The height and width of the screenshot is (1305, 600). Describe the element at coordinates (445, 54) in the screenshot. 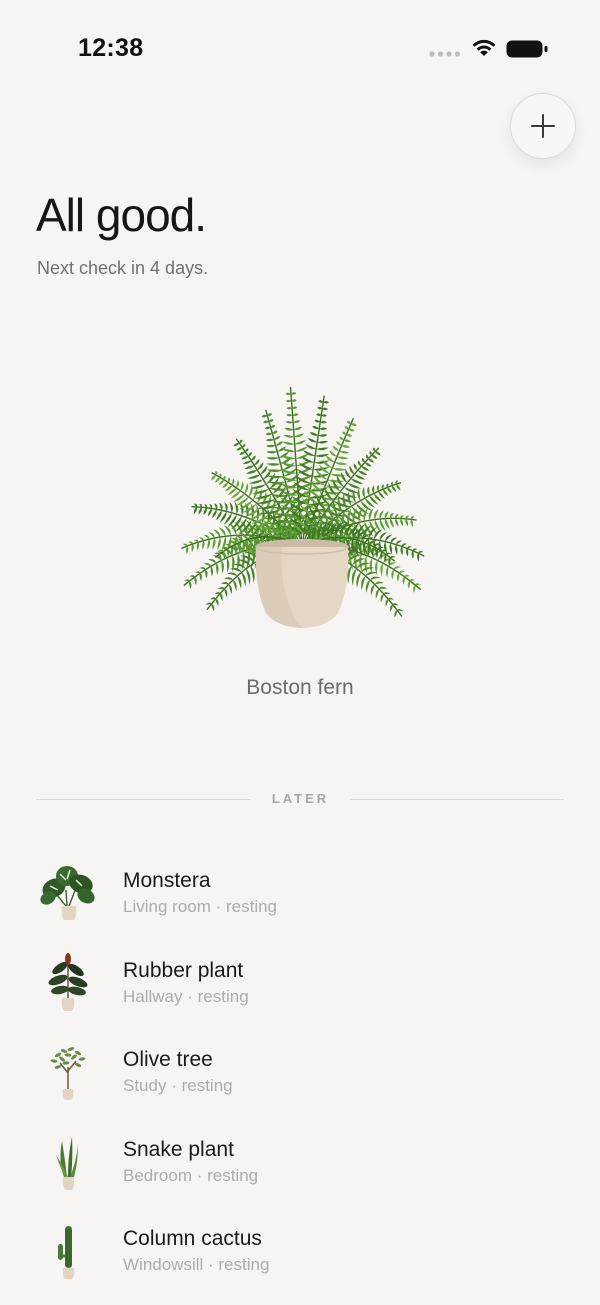

I see `signal-icon` at that location.